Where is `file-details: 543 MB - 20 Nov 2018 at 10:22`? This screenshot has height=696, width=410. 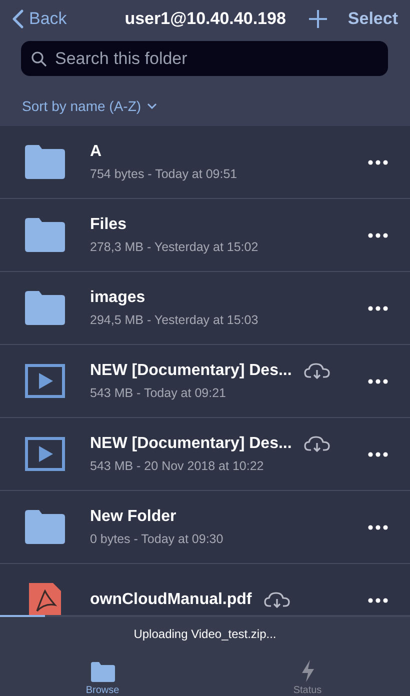 file-details: 543 MB - 20 Nov 2018 at 10:22 is located at coordinates (177, 466).